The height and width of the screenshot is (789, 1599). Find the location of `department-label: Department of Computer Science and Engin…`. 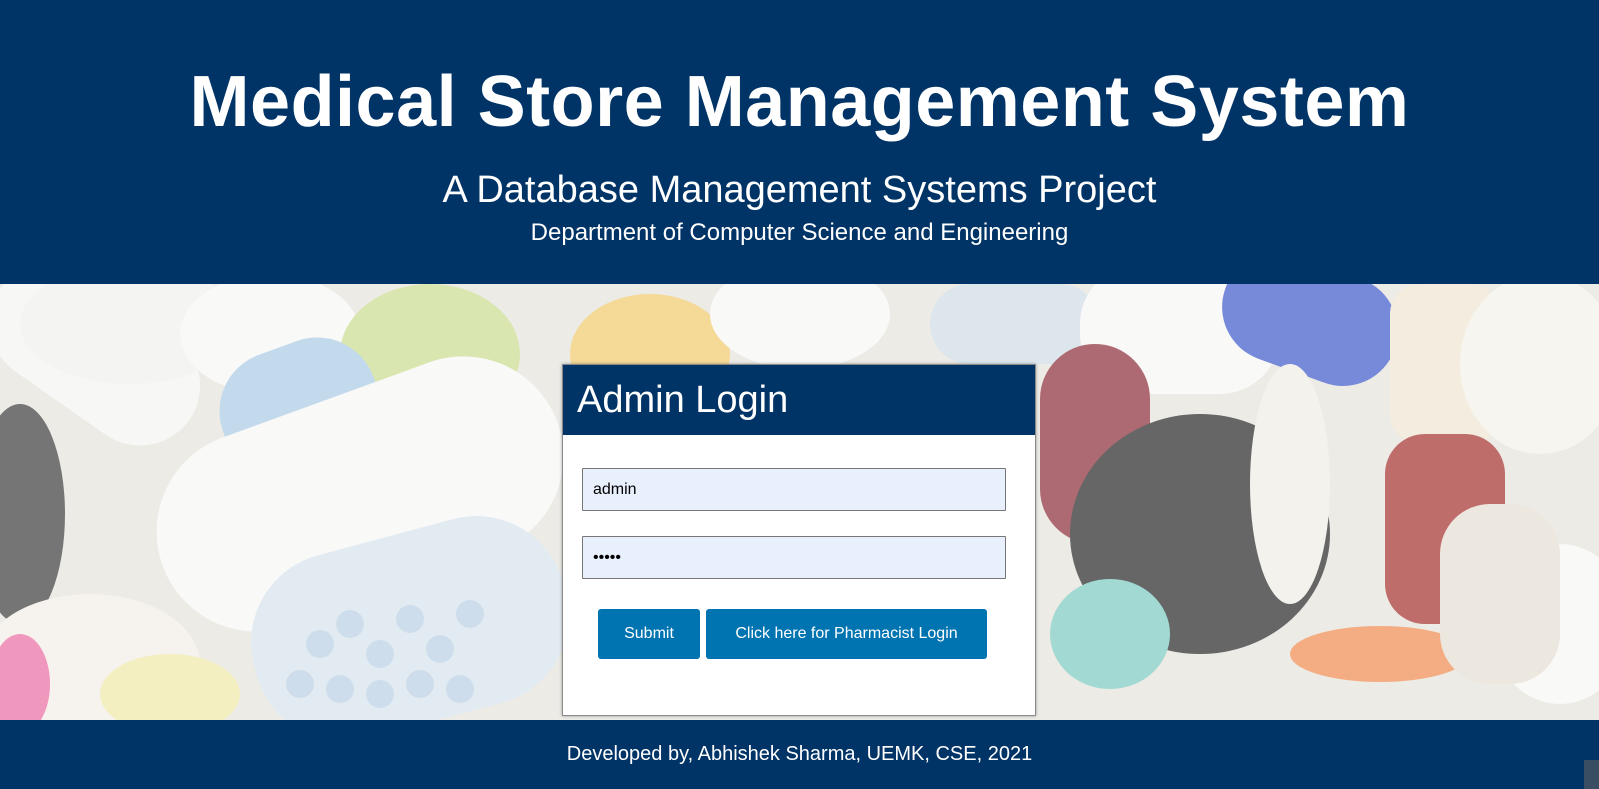

department-label: Department of Computer Science and Engin… is located at coordinates (799, 232).